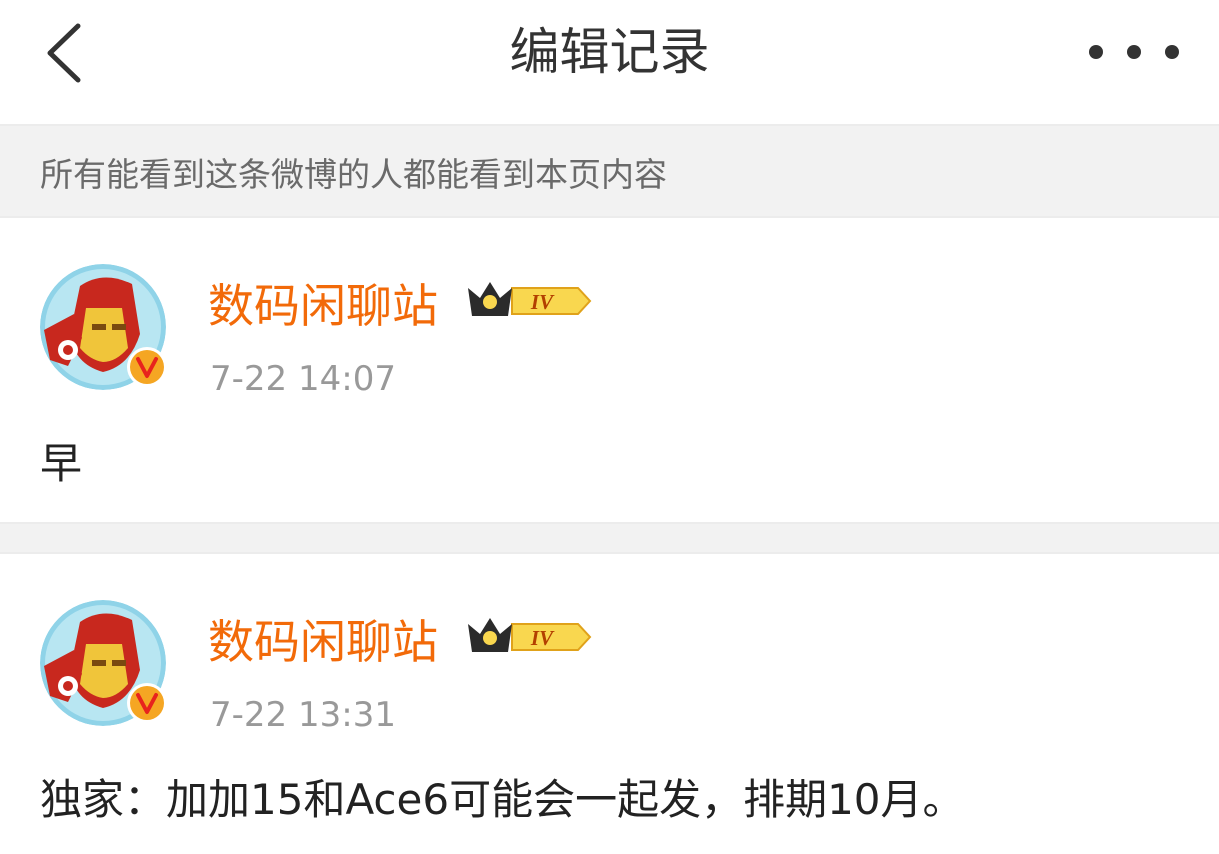 This screenshot has height=854, width=1219. I want to click on notice-text: 所有能看到这条微博的人都能看到本页内容, so click(353, 174).